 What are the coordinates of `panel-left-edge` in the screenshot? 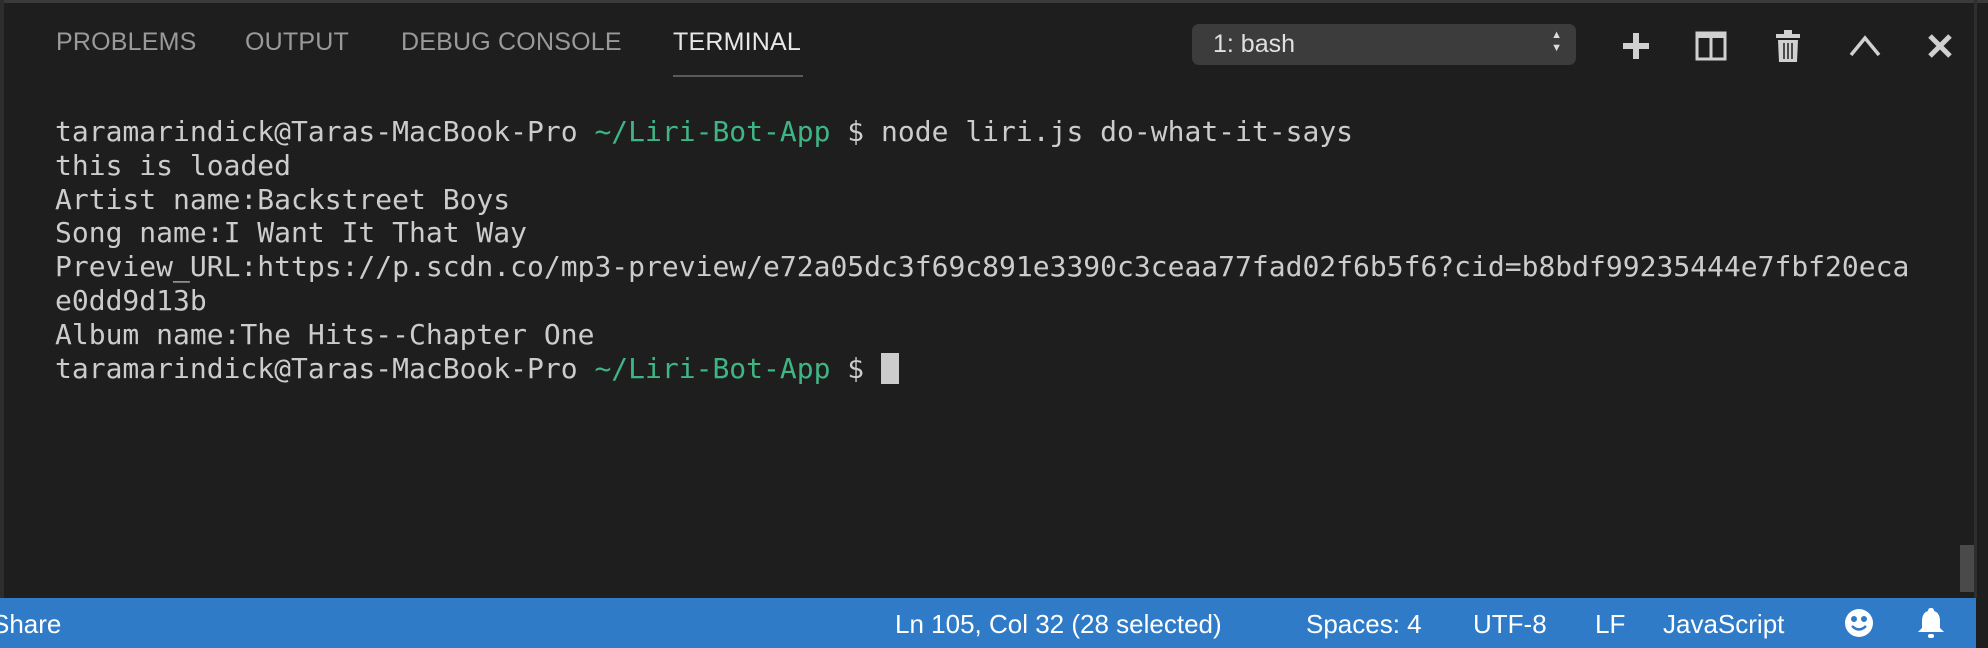 It's located at (2, 299).